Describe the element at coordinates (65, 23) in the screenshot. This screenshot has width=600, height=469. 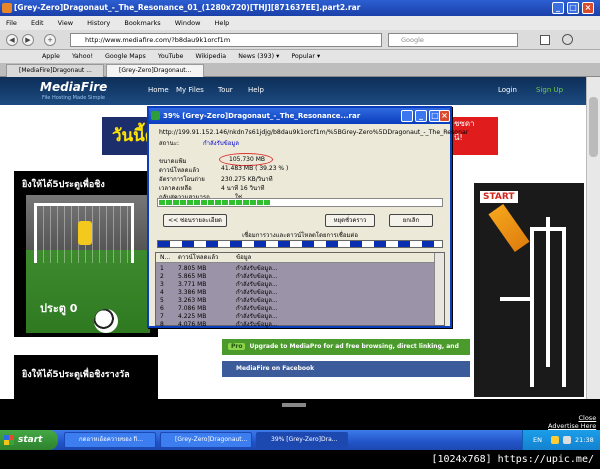
I see `menu-view: View` at that location.